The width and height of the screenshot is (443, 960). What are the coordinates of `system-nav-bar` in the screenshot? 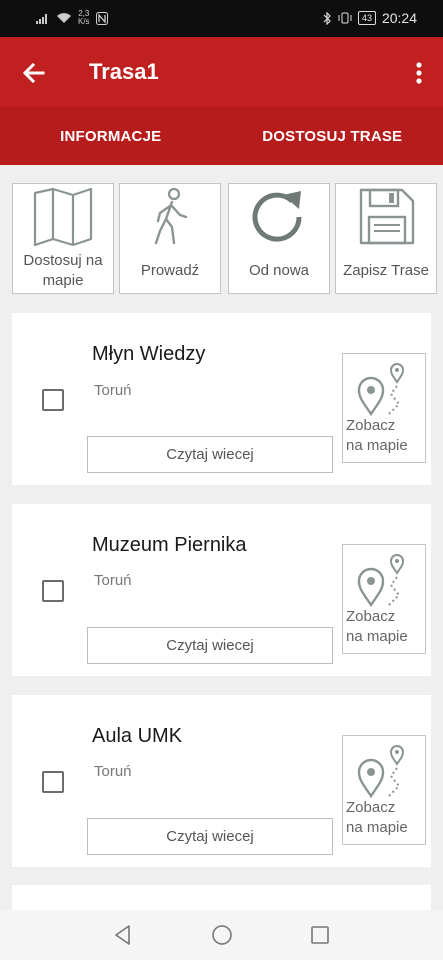 It's located at (221, 935).